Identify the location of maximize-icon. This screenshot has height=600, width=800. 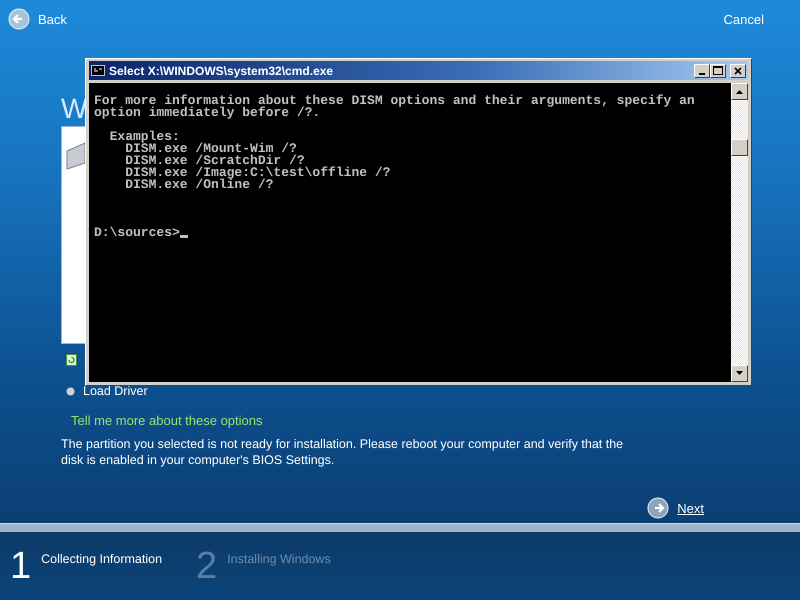
(718, 70).